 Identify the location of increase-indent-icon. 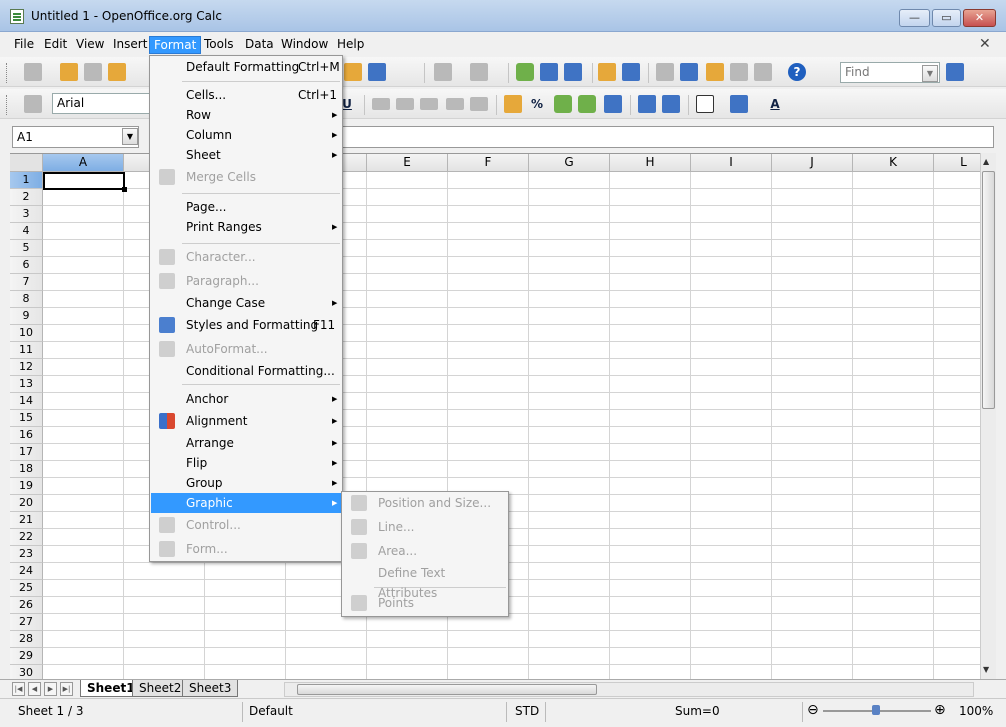
(671, 104).